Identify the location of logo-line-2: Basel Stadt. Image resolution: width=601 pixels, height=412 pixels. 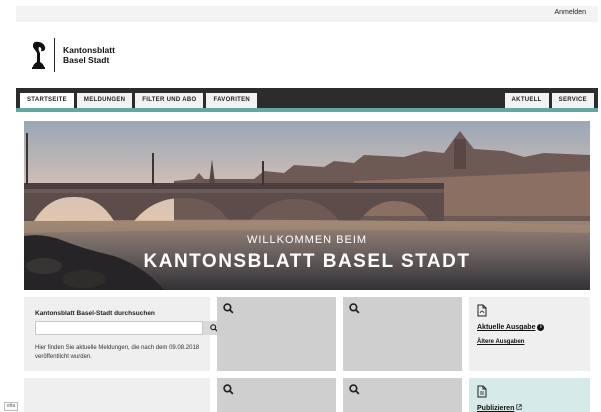
(86, 60).